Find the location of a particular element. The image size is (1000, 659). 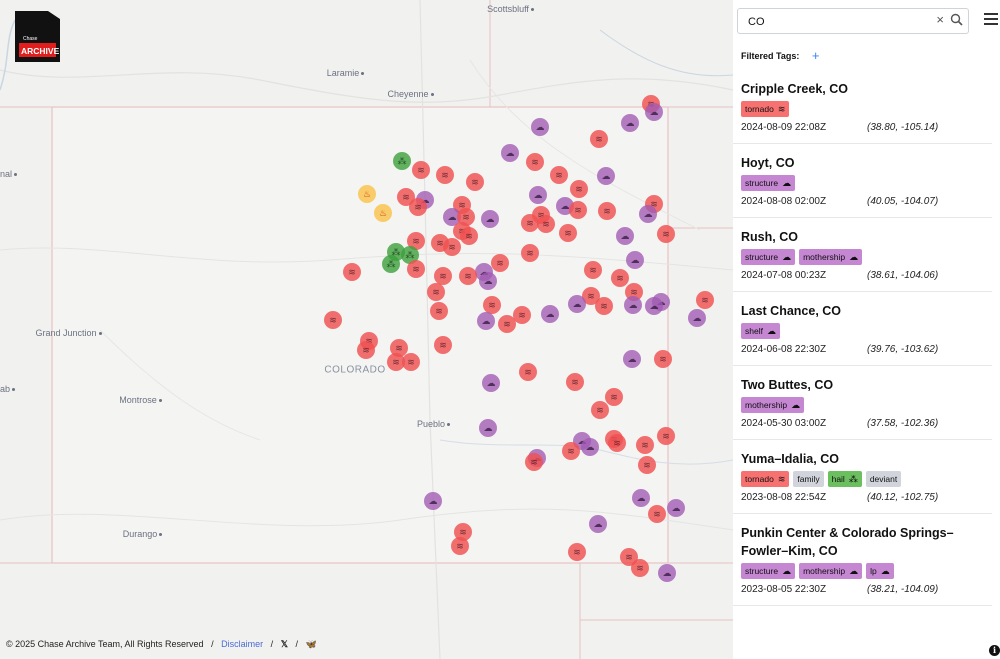

entry-title: Last Chance, CO is located at coordinates (866, 311).